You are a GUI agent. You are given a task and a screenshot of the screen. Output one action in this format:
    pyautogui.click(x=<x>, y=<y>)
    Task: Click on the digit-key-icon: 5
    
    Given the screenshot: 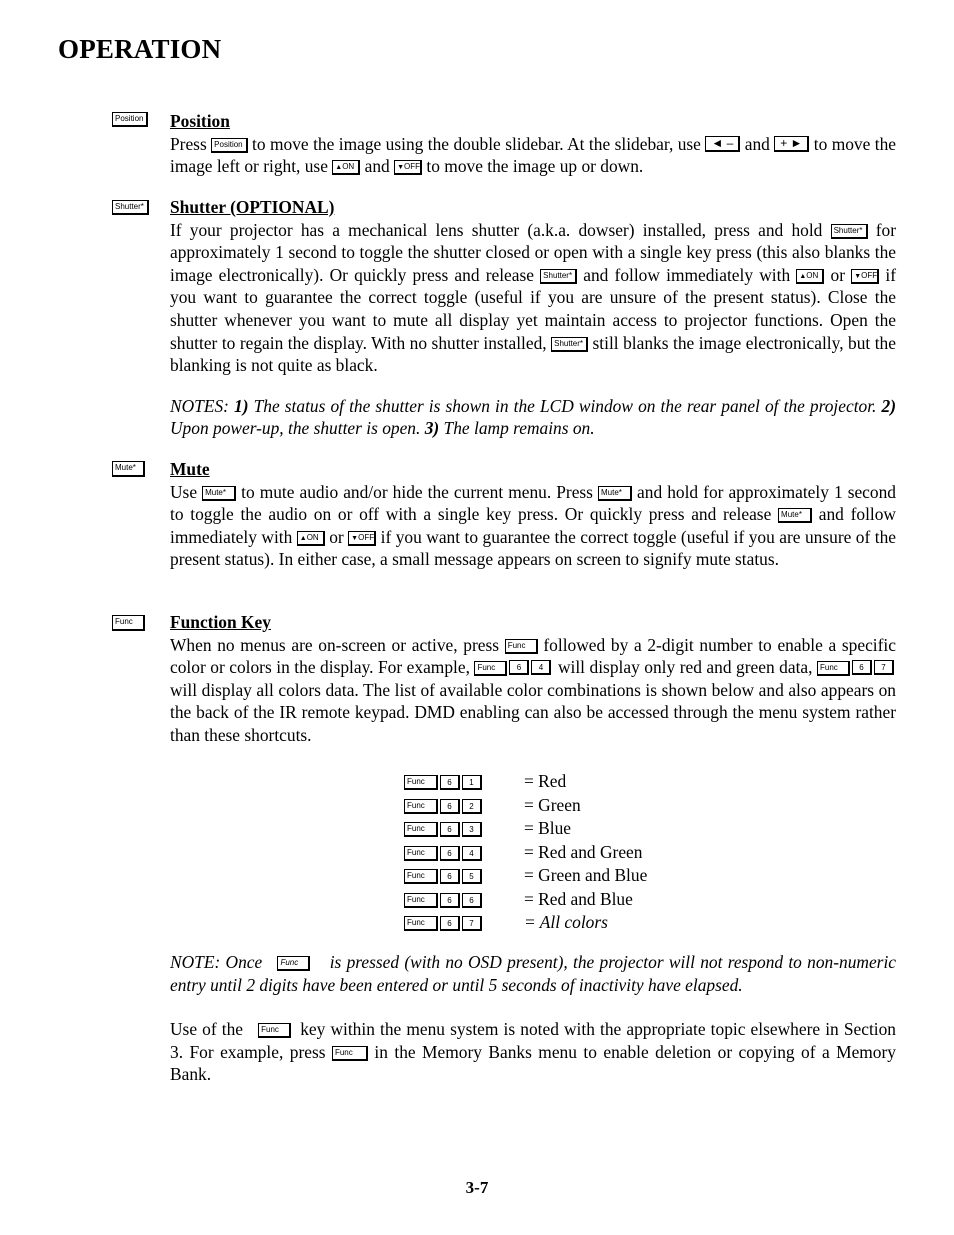 What is the action you would take?
    pyautogui.click(x=472, y=876)
    